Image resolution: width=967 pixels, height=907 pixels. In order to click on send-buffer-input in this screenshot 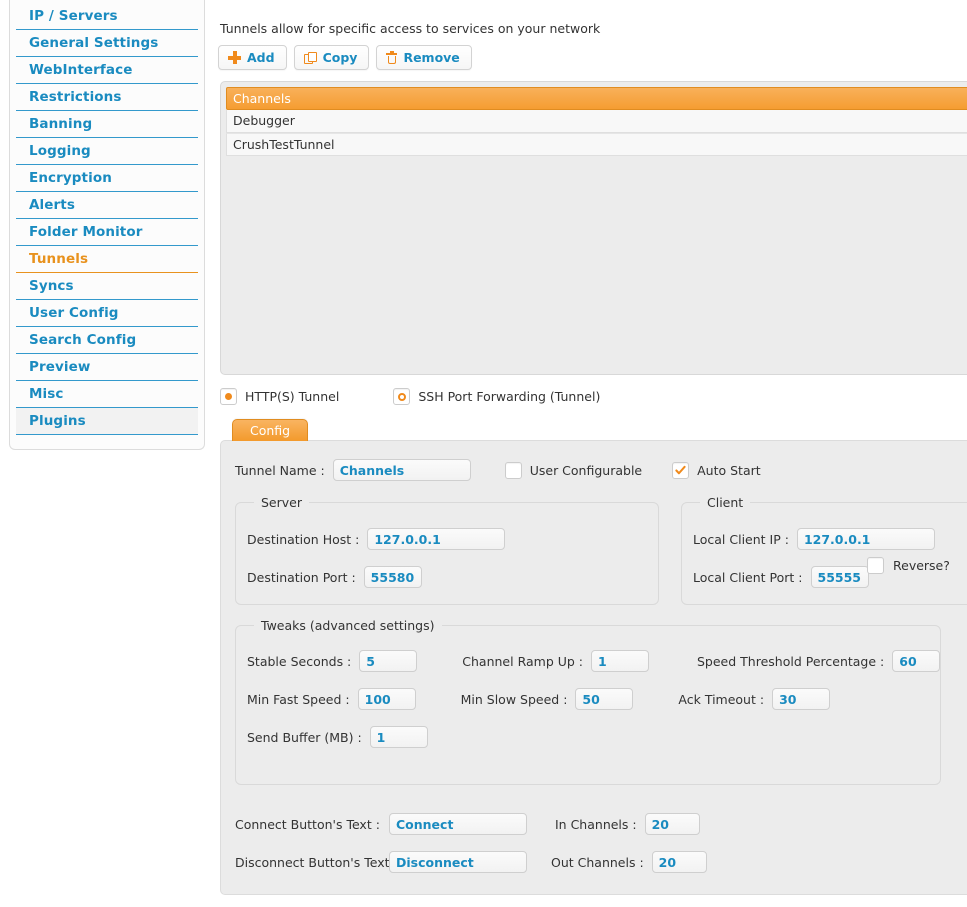, I will do `click(398, 737)`.